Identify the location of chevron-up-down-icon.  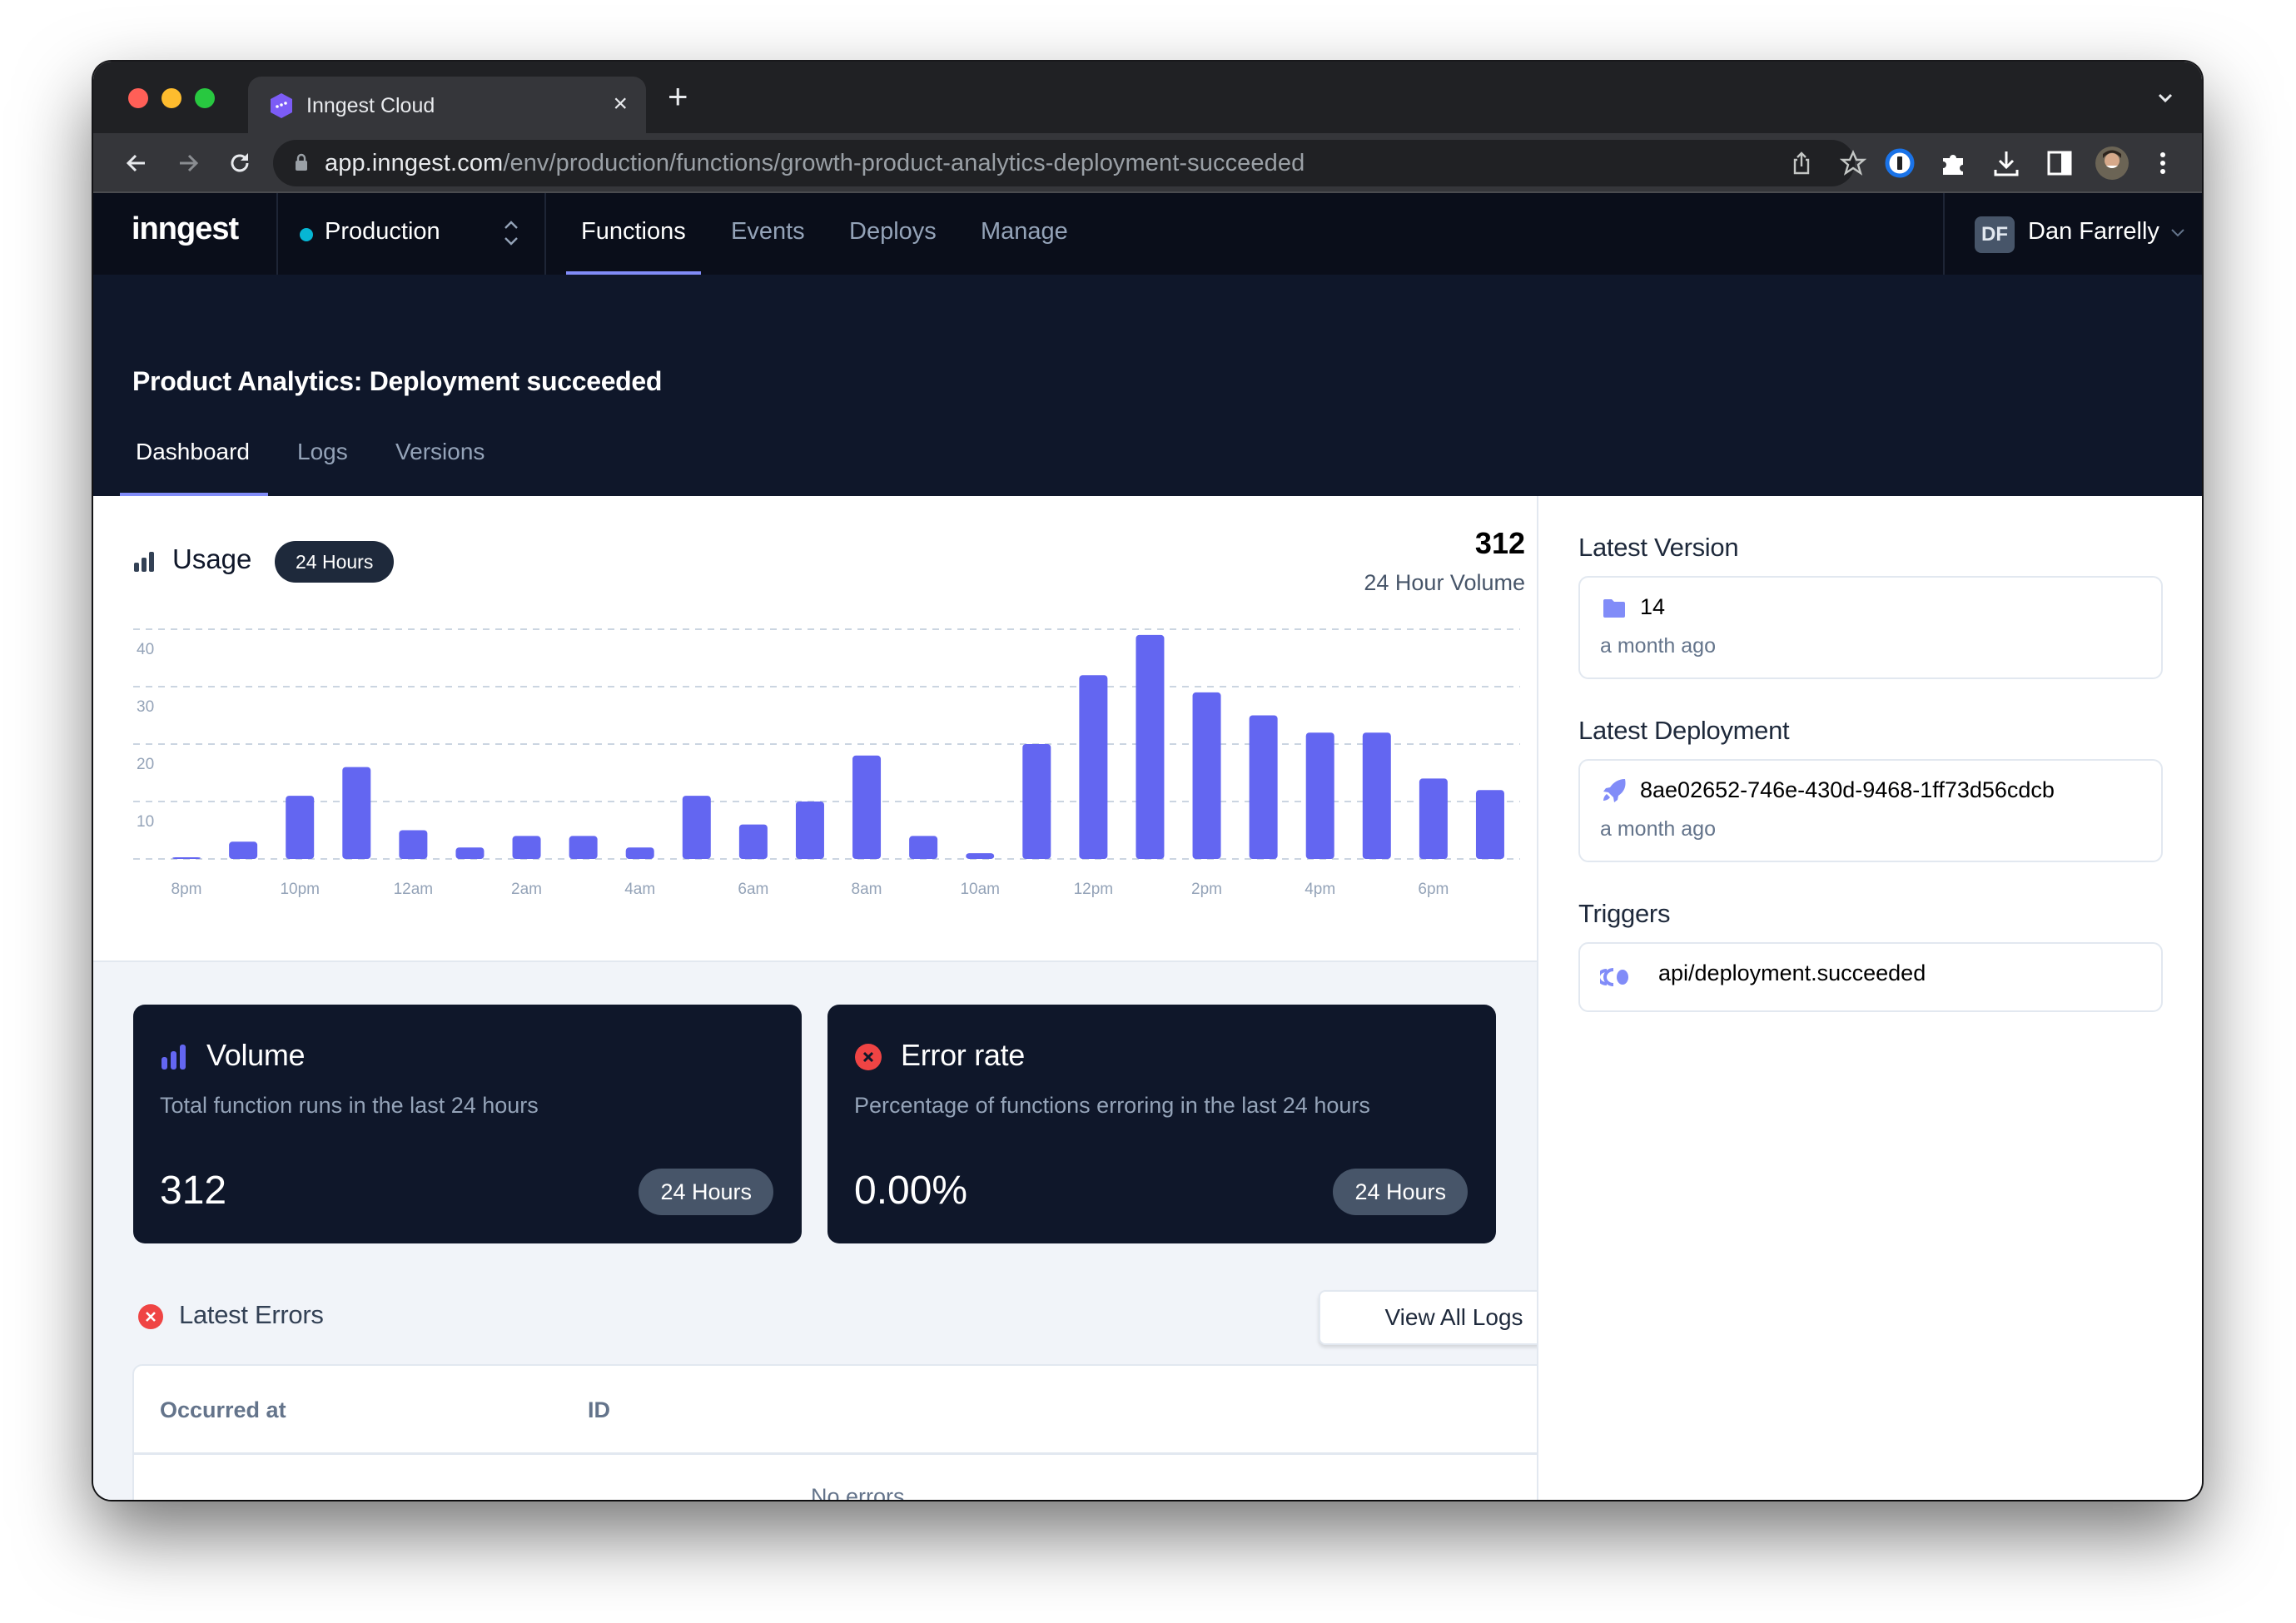
(511, 234).